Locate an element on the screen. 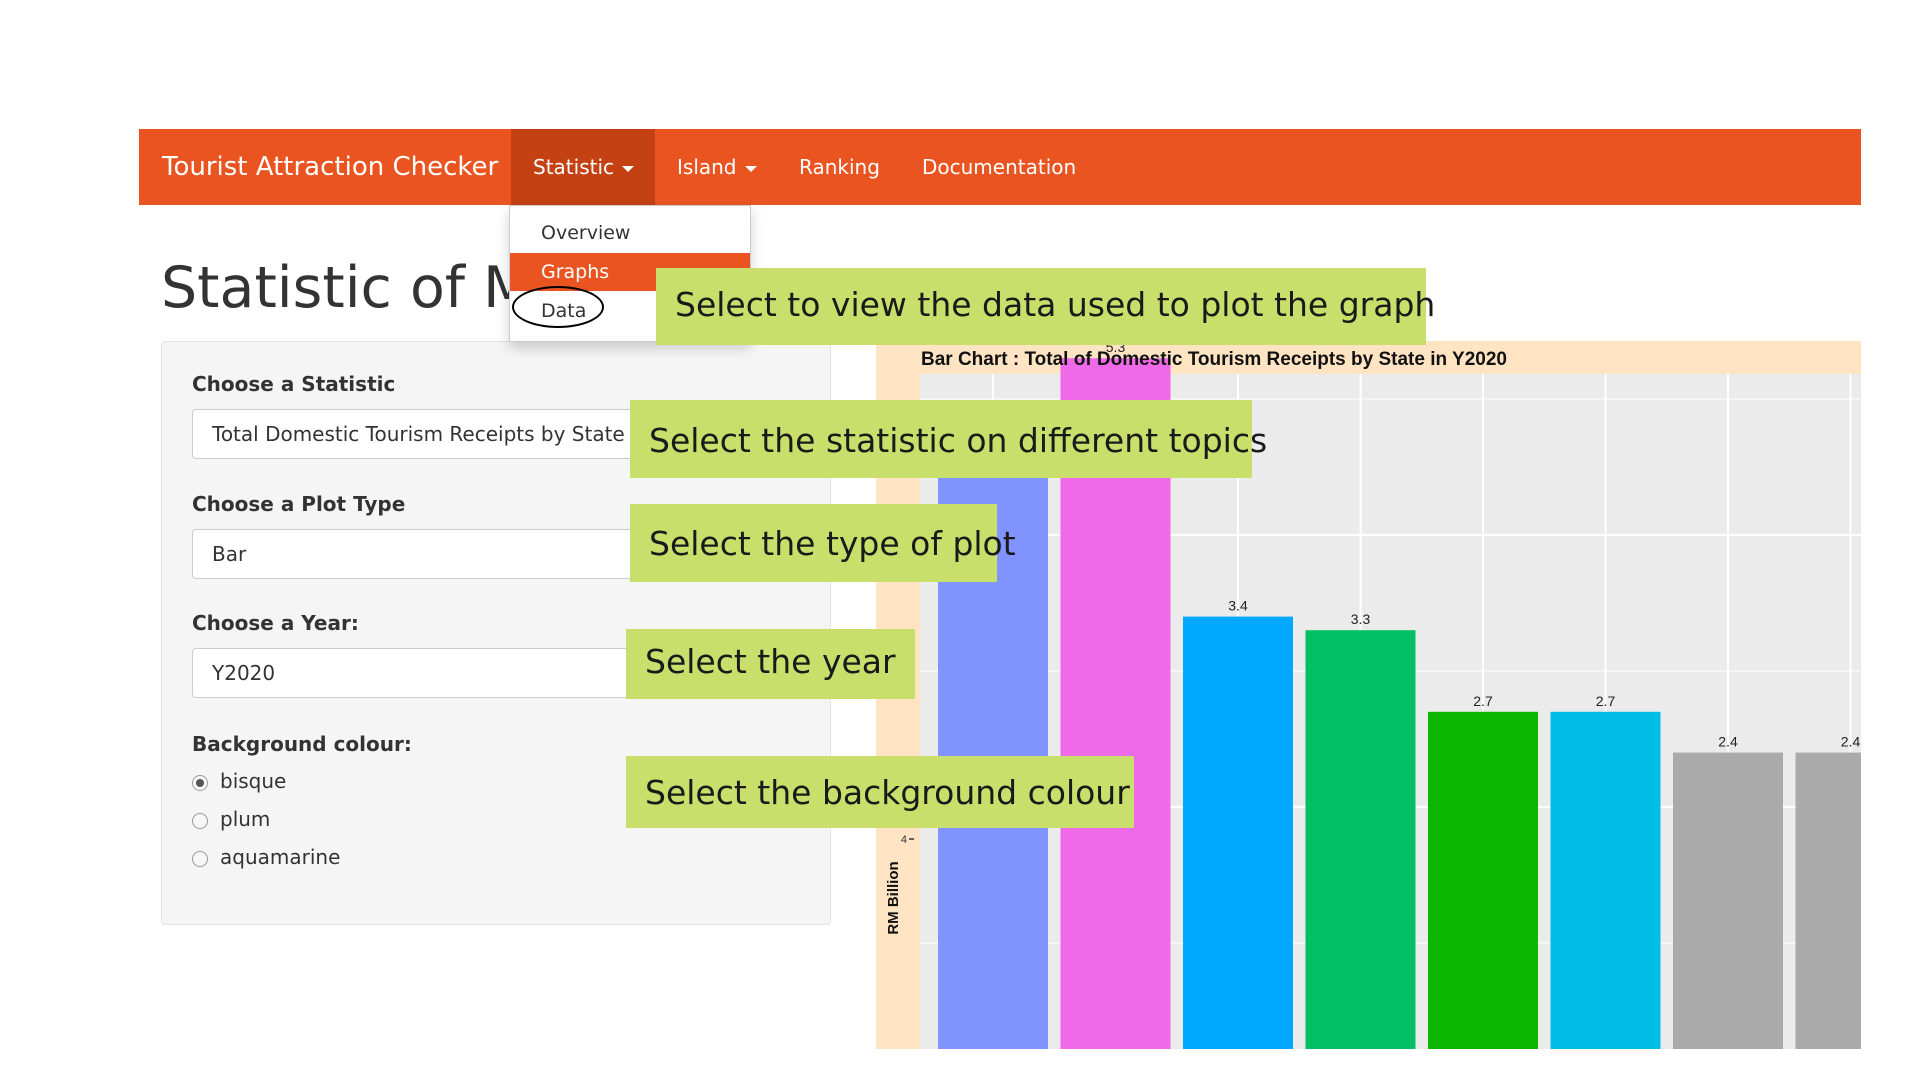 The width and height of the screenshot is (1920, 1080). nav-statistic-label: Statistic is located at coordinates (574, 167).